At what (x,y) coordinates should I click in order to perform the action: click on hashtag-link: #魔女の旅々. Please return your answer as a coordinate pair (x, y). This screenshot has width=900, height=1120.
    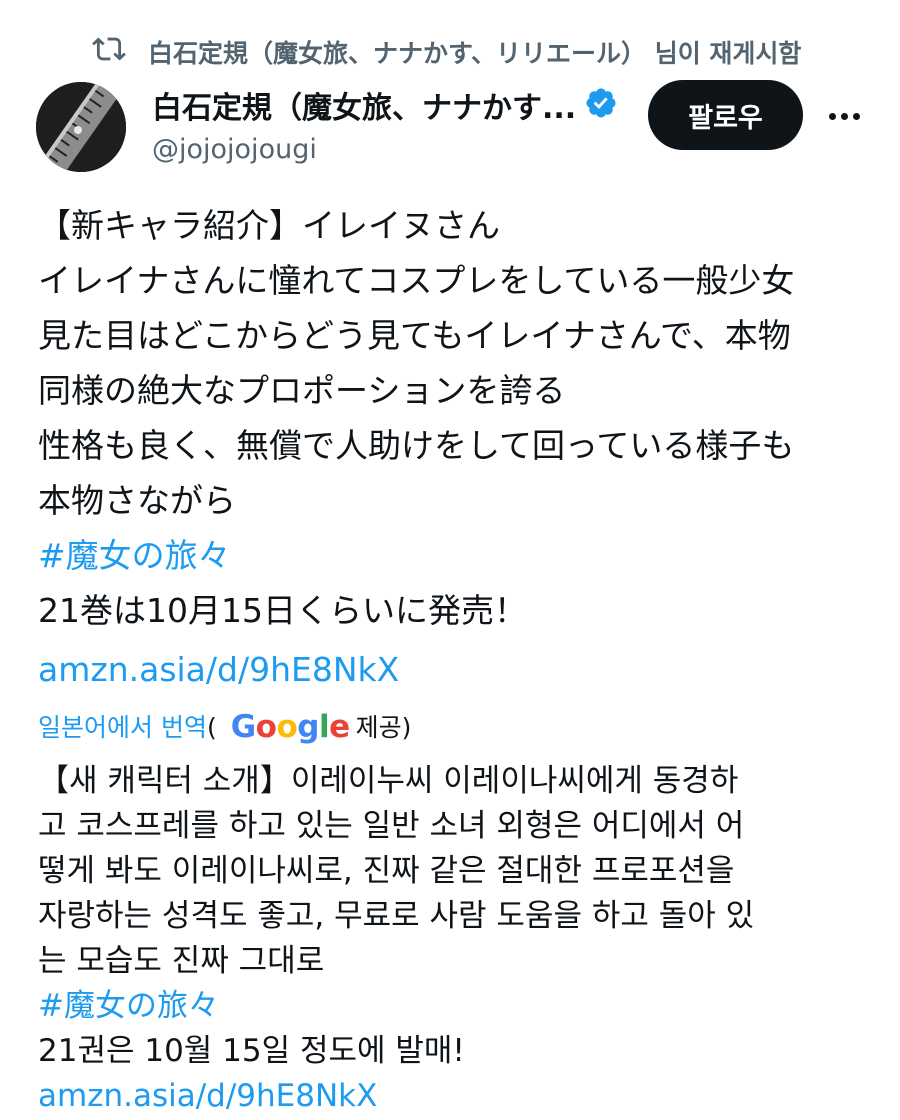
    Looking at the image, I should click on (458, 555).